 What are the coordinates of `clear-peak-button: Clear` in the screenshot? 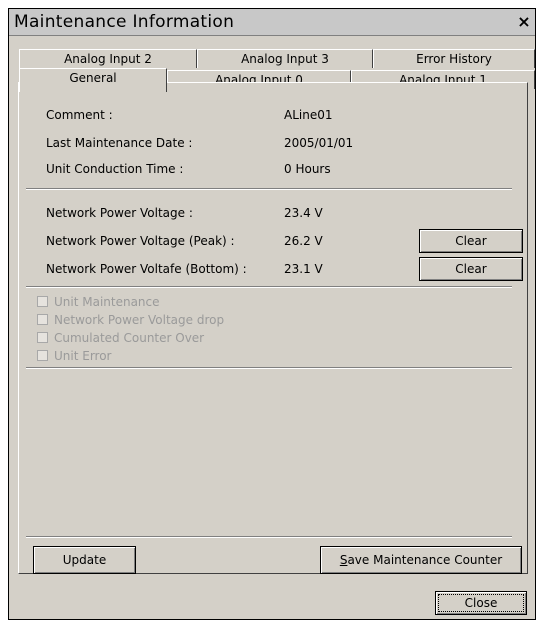 It's located at (471, 241).